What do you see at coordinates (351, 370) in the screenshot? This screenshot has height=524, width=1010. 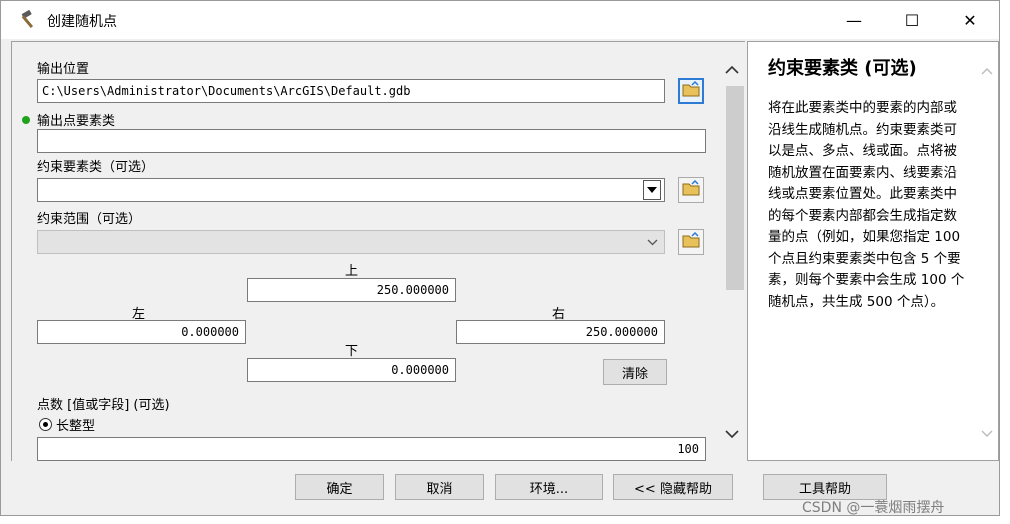 I see `extent-bottom-input: 0.000000` at bounding box center [351, 370].